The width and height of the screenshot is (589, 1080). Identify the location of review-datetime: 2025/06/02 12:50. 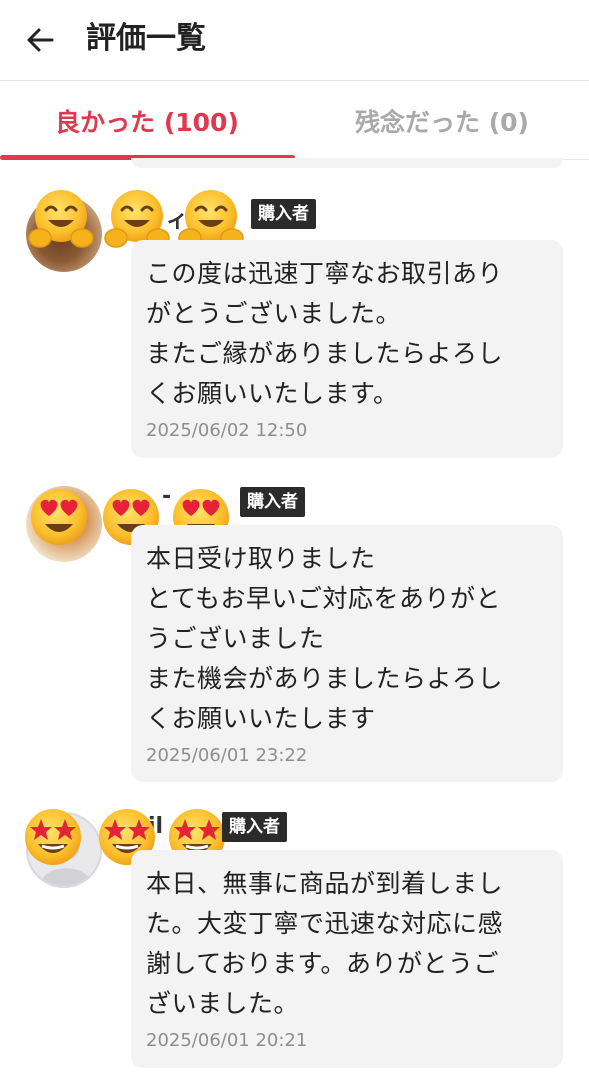
(227, 430).